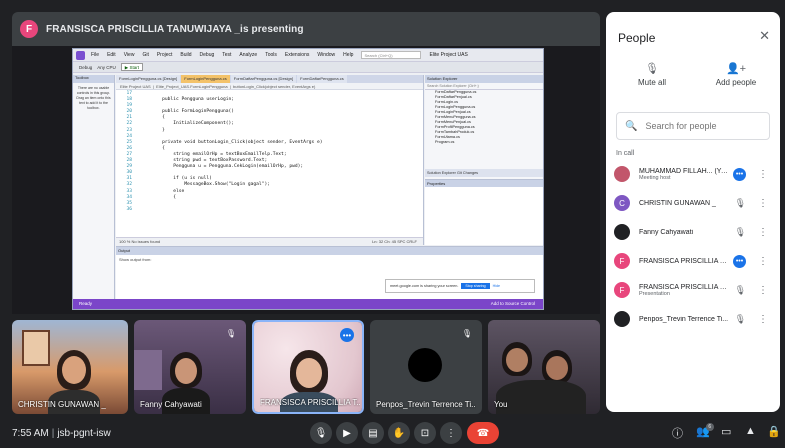 Image resolution: width=785 pixels, height=448 pixels. I want to click on participant-avatar: C, so click(622, 203).